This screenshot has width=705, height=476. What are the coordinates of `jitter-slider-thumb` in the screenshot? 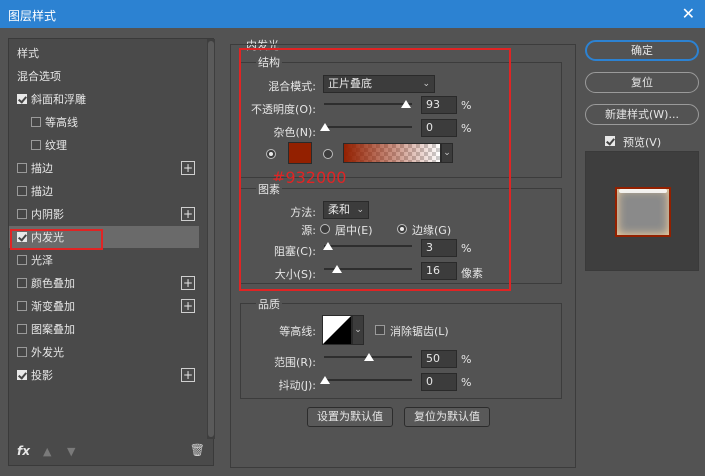 It's located at (325, 380).